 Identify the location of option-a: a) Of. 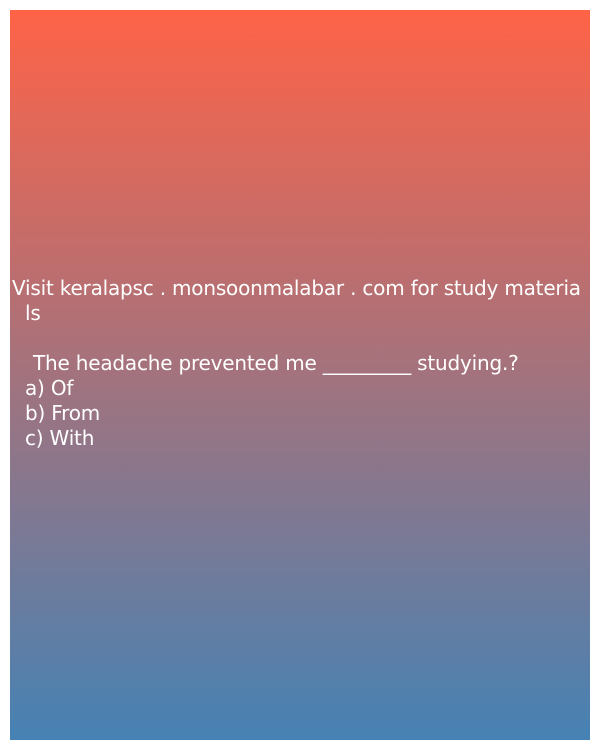
(49, 388).